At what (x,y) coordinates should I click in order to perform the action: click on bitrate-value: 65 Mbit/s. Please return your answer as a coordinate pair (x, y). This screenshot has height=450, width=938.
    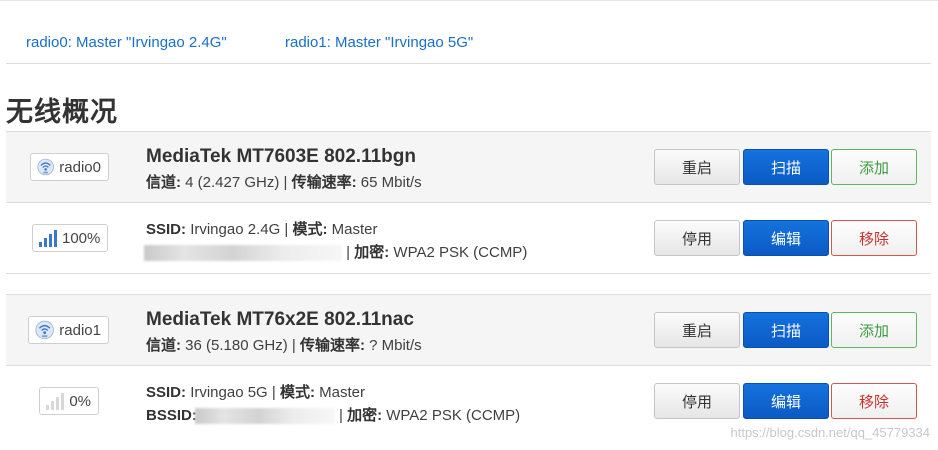
    Looking at the image, I should click on (391, 182).